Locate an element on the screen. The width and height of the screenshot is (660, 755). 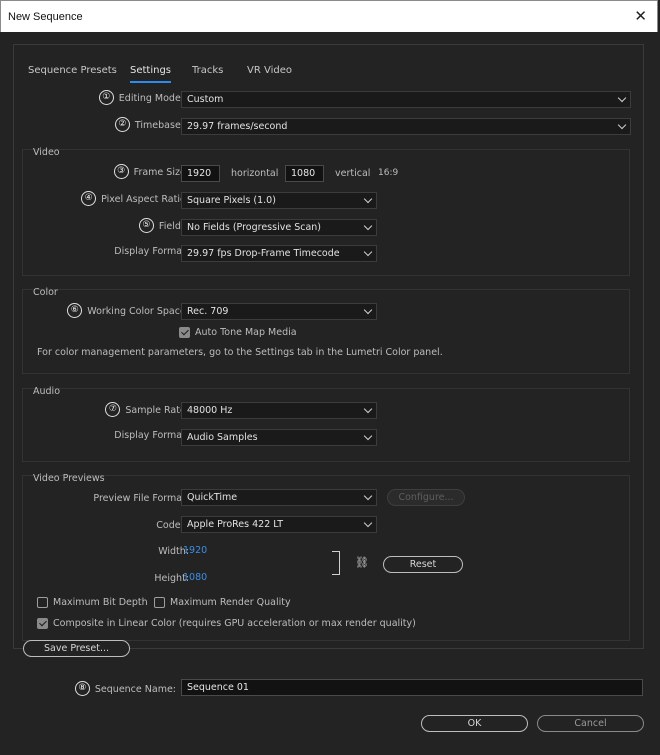
close-icon: ✕ is located at coordinates (640, 16).